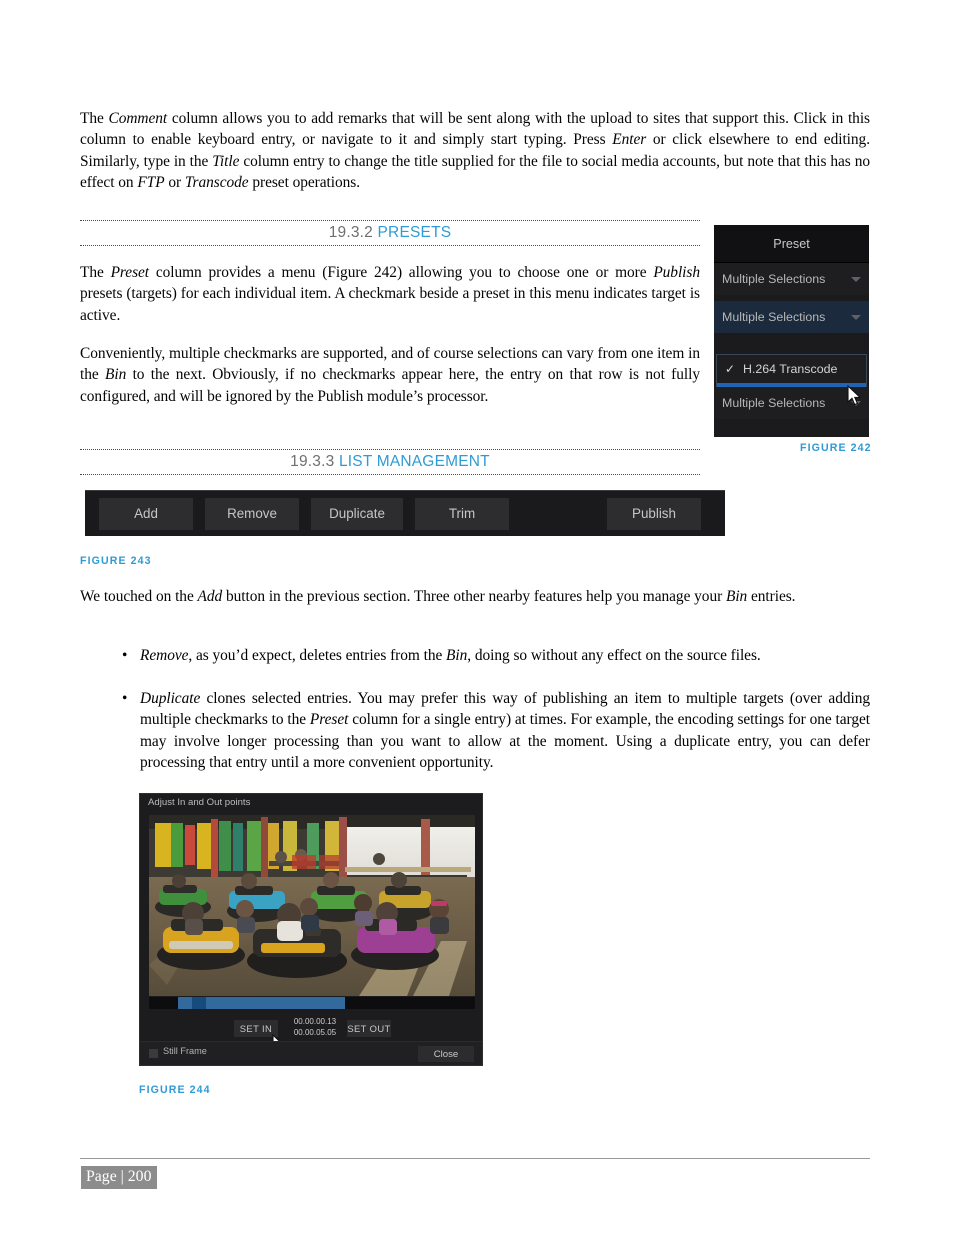 This screenshot has height=1235, width=954. I want to click on preset-row-1: Multiple Selections, so click(791, 279).